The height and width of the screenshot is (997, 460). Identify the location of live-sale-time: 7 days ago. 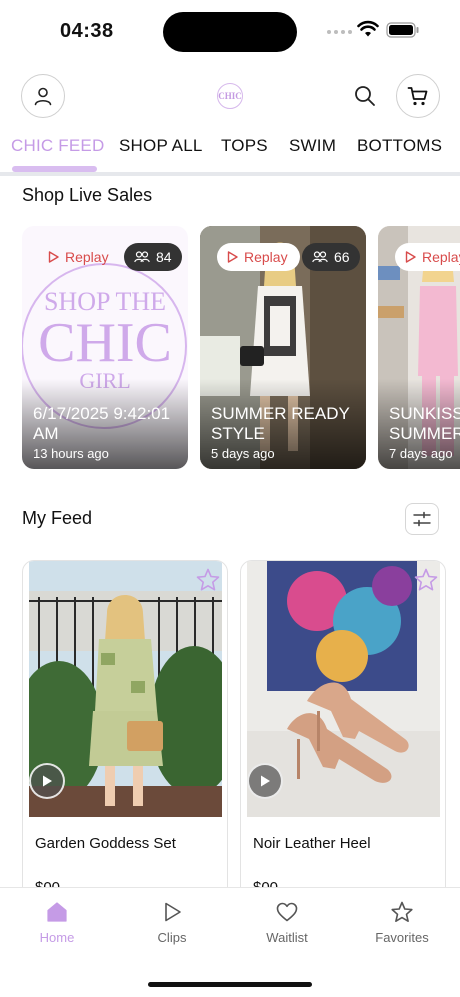
(421, 453).